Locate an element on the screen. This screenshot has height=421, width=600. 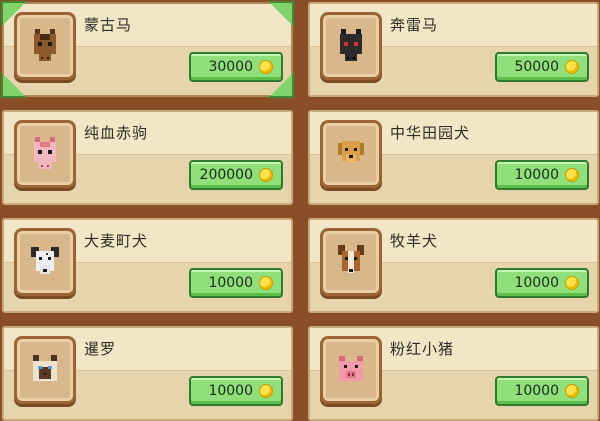
item-name: 奔雷马 is located at coordinates (414, 25).